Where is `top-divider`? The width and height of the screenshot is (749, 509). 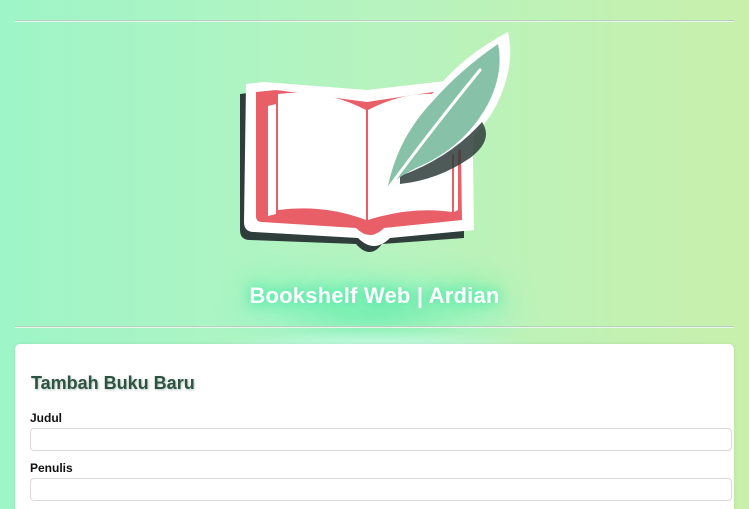
top-divider is located at coordinates (374, 21).